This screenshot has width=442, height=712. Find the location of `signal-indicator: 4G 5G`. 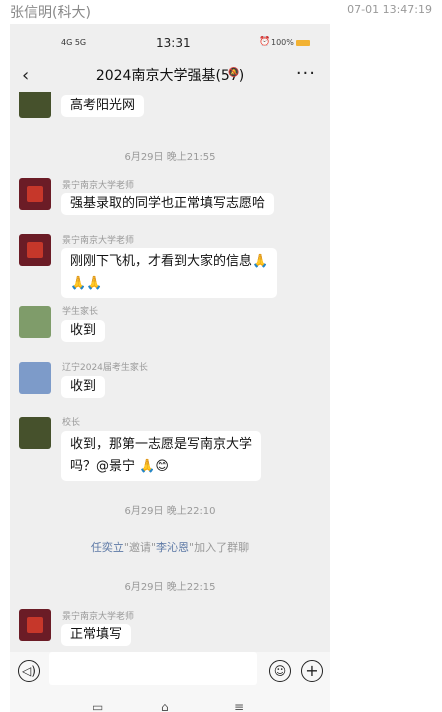

signal-indicator: 4G 5G is located at coordinates (74, 42).